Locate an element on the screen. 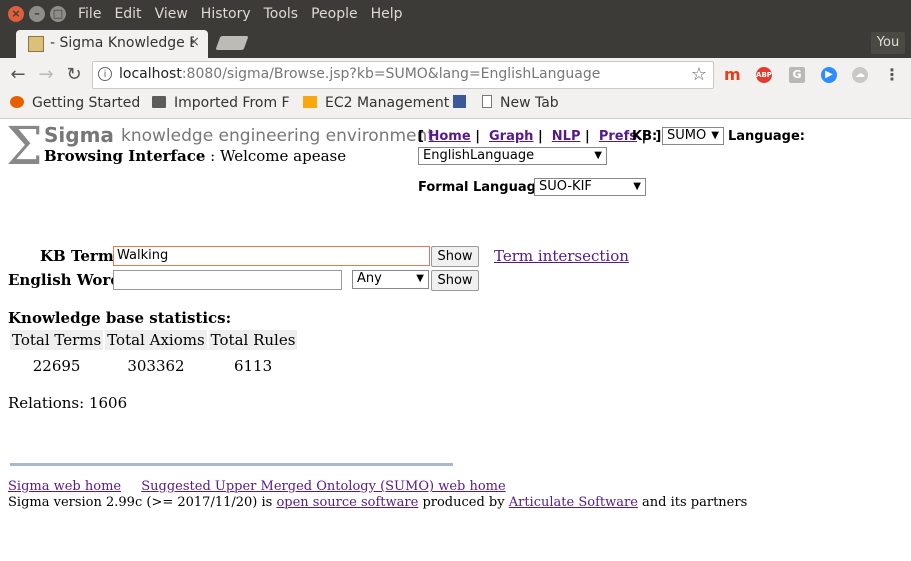 Image resolution: width=911 pixels, height=561 pixels. bookmark-facebook is located at coordinates (463, 103).